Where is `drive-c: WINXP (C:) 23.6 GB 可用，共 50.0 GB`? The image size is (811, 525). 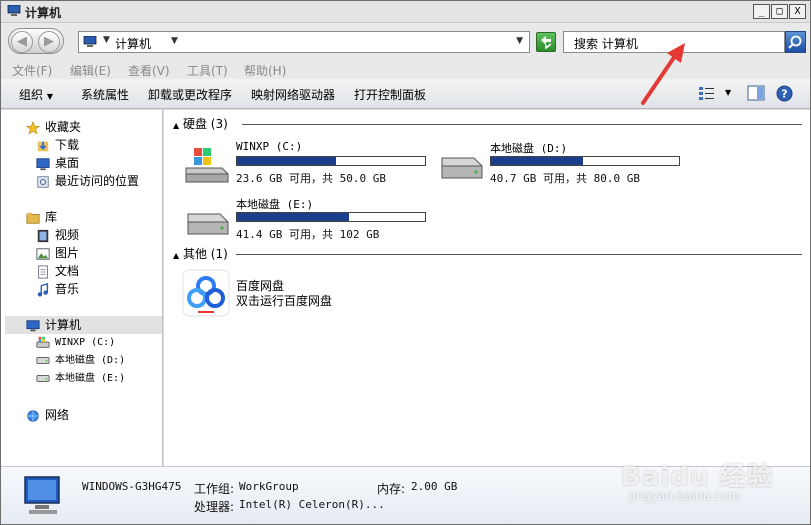 drive-c: WINXP (C:) 23.6 GB 可用，共 50.0 GB is located at coordinates (307, 165).